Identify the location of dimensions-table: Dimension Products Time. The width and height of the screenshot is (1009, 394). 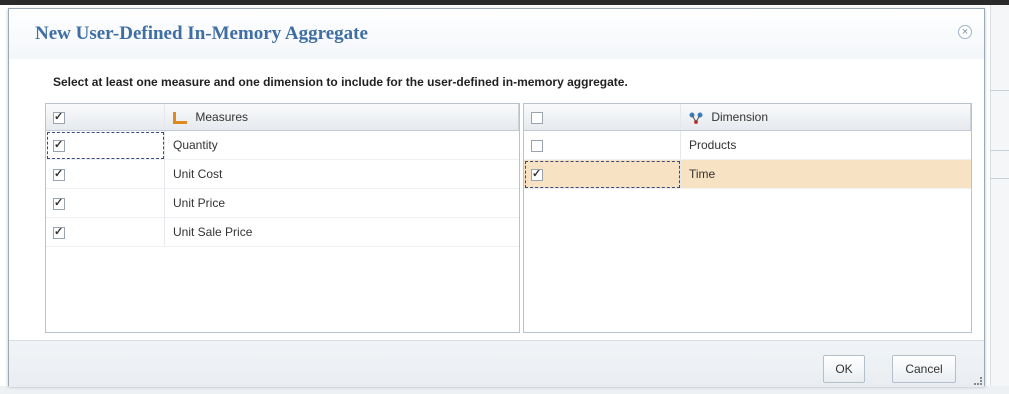
(747, 146).